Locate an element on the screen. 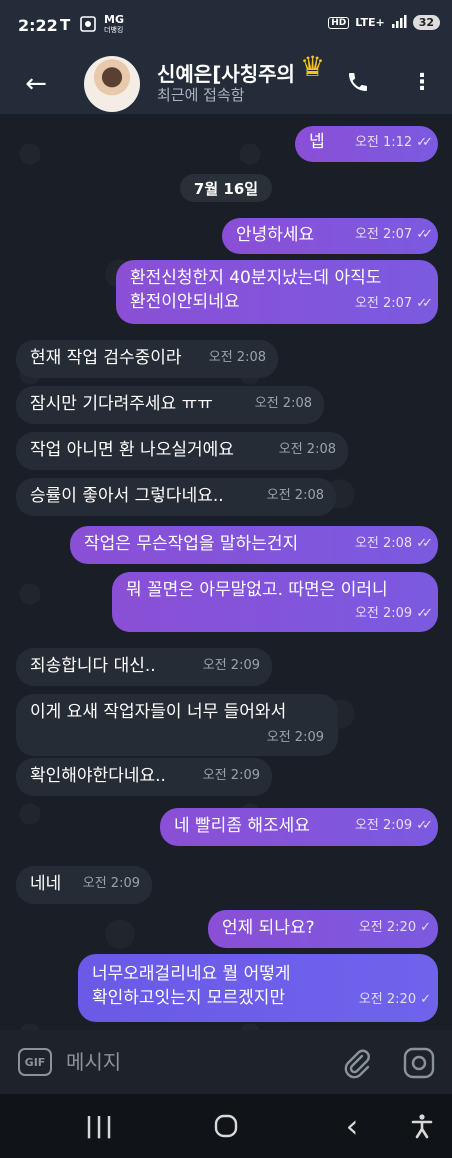 The height and width of the screenshot is (1158, 452). paperclip-icon is located at coordinates (357, 1064).